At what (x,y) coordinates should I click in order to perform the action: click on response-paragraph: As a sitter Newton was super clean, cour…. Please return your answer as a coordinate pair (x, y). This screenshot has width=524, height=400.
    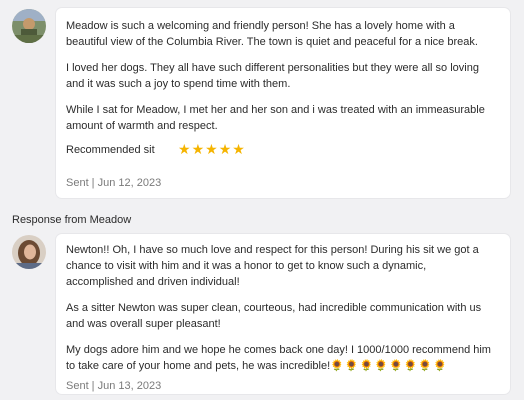
    Looking at the image, I should click on (274, 316).